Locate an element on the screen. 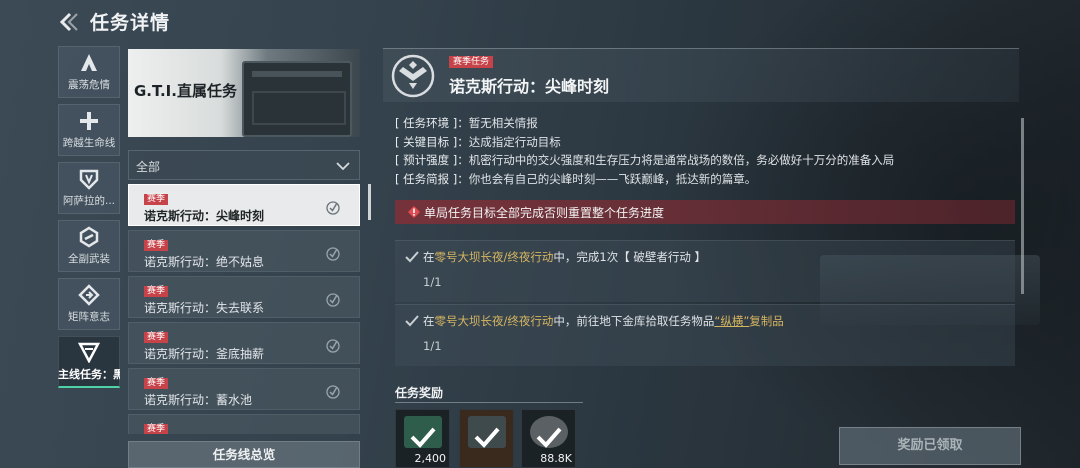 The height and width of the screenshot is (468, 1080). reward-item: 88.8K is located at coordinates (548, 438).